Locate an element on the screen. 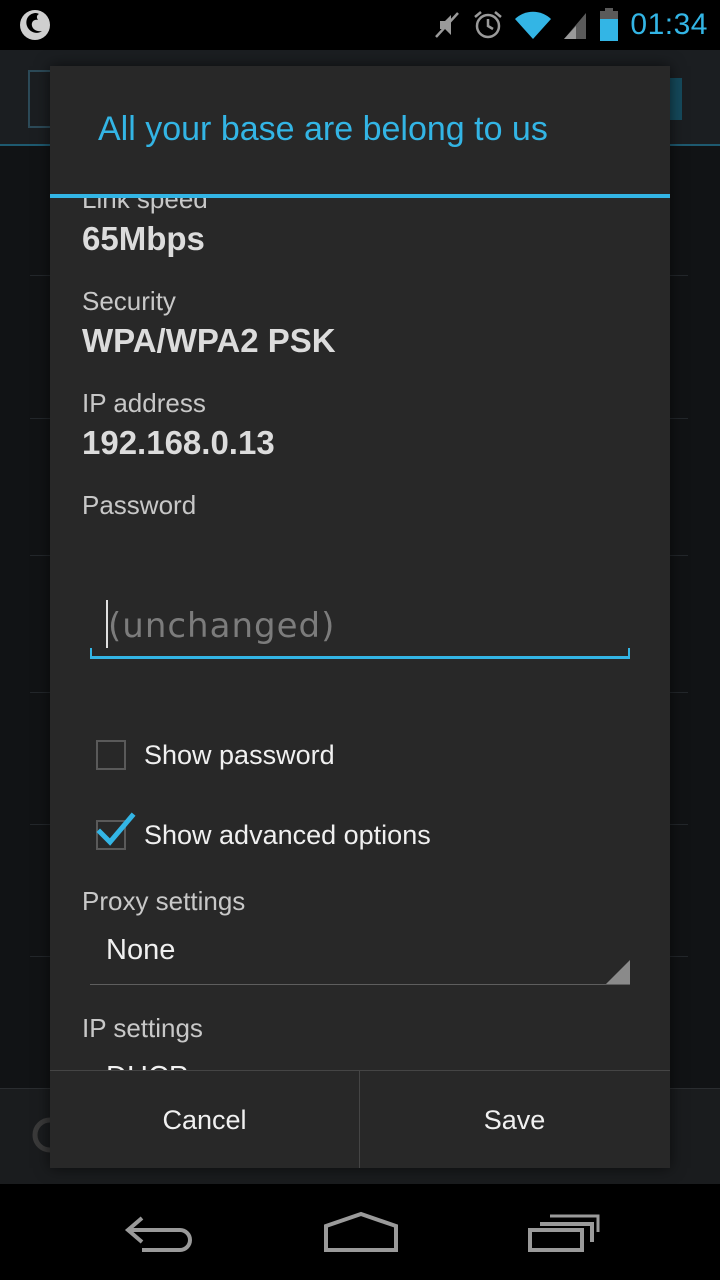 The width and height of the screenshot is (720, 1280). proxy-settings-spinner: None is located at coordinates (360, 955).